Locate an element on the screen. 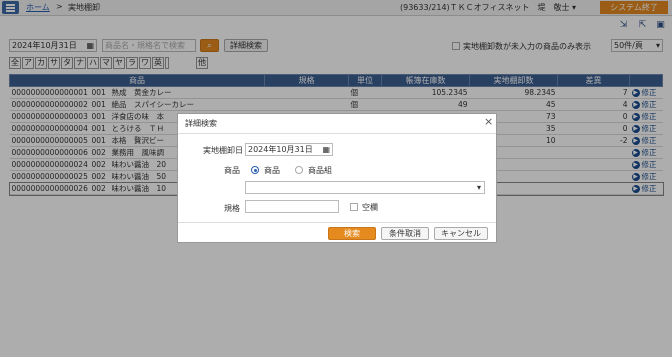 Image resolution: width=672 pixels, height=357 pixels. radio-product-group-label: 商品組 is located at coordinates (320, 170).